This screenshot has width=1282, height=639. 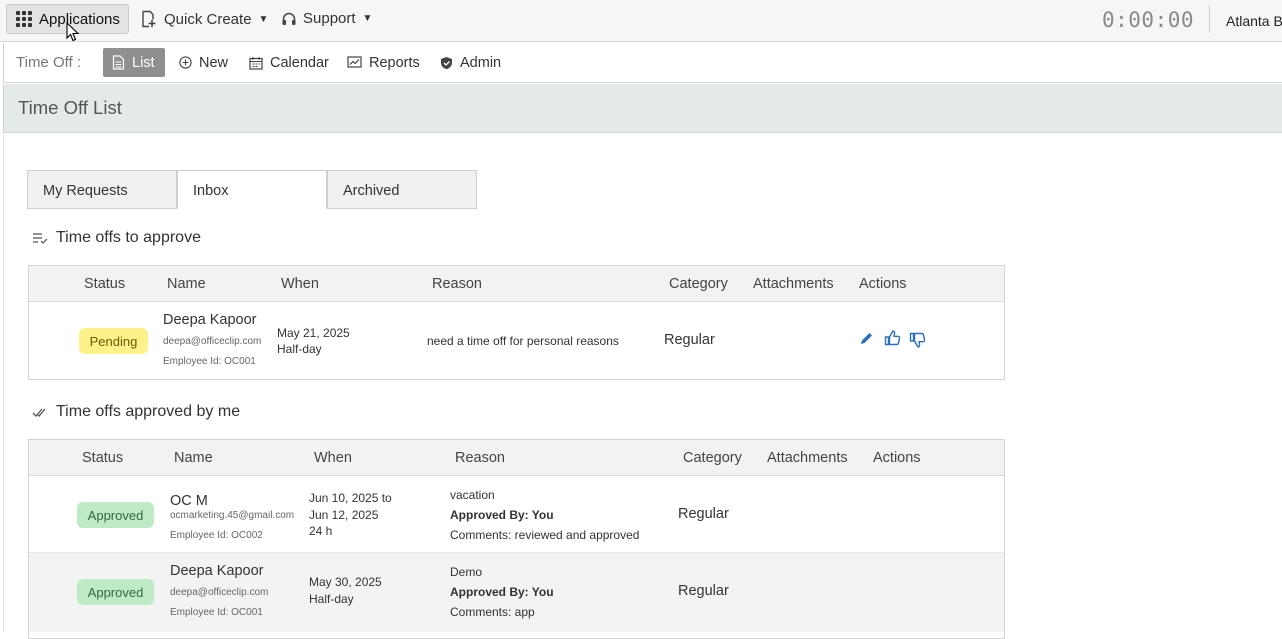 What do you see at coordinates (354, 62) in the screenshot?
I see `chart-icon` at bounding box center [354, 62].